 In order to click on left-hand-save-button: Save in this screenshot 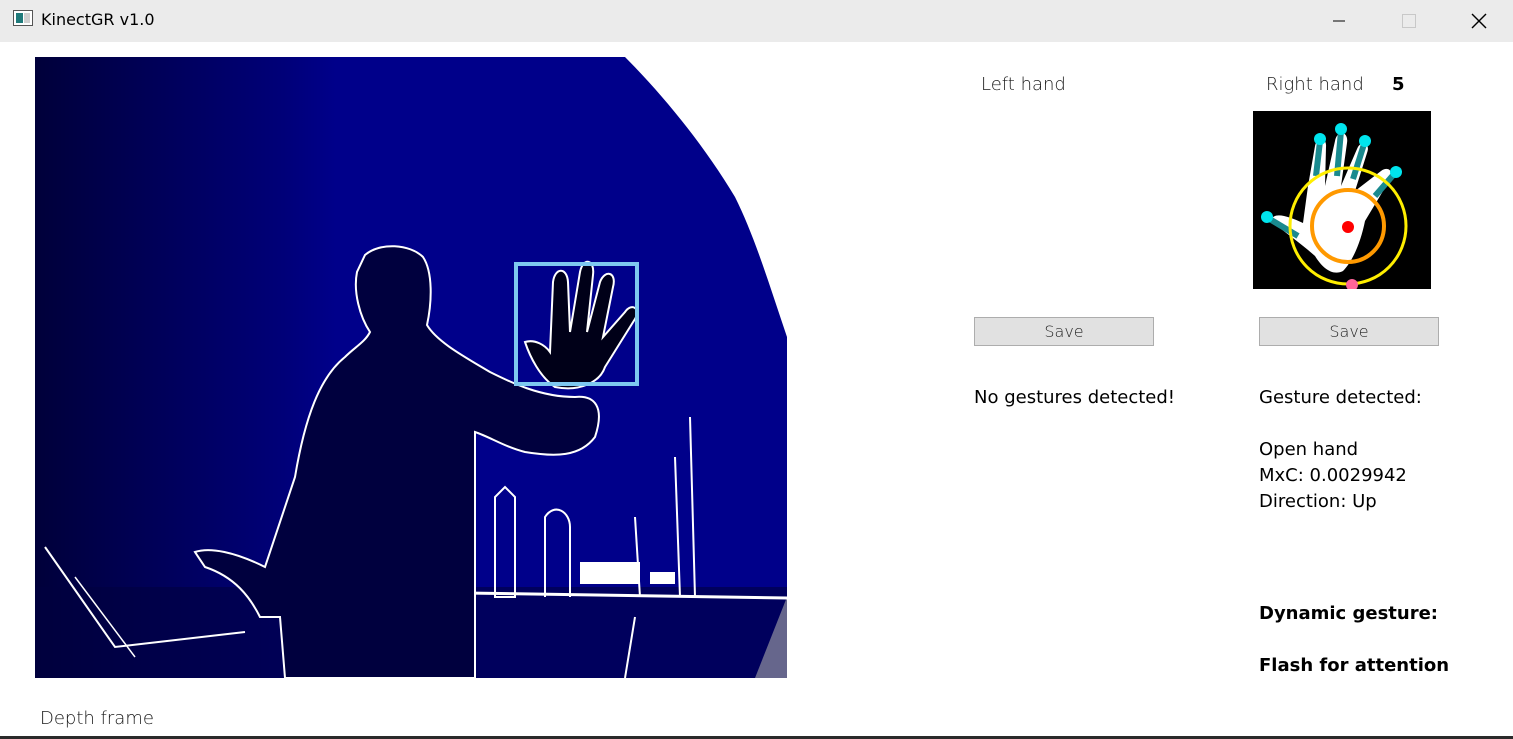, I will do `click(1064, 331)`.